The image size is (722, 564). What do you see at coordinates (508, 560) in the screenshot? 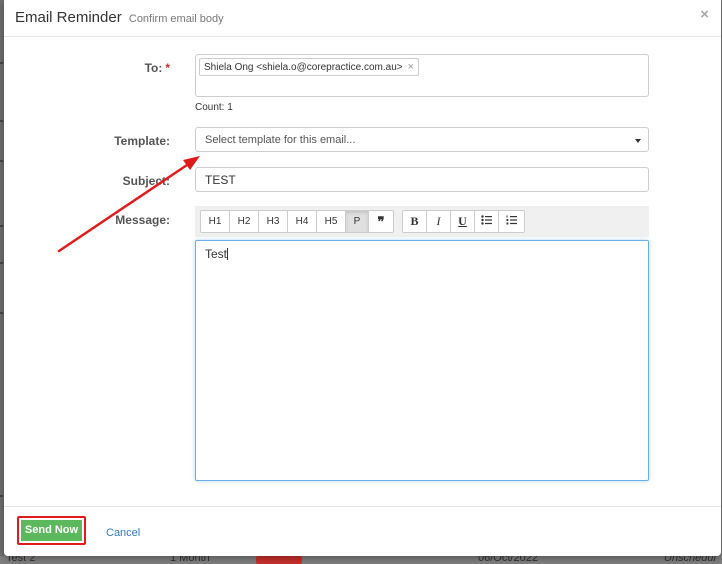
I see `background-row-date: 06/Oct/2022` at bounding box center [508, 560].